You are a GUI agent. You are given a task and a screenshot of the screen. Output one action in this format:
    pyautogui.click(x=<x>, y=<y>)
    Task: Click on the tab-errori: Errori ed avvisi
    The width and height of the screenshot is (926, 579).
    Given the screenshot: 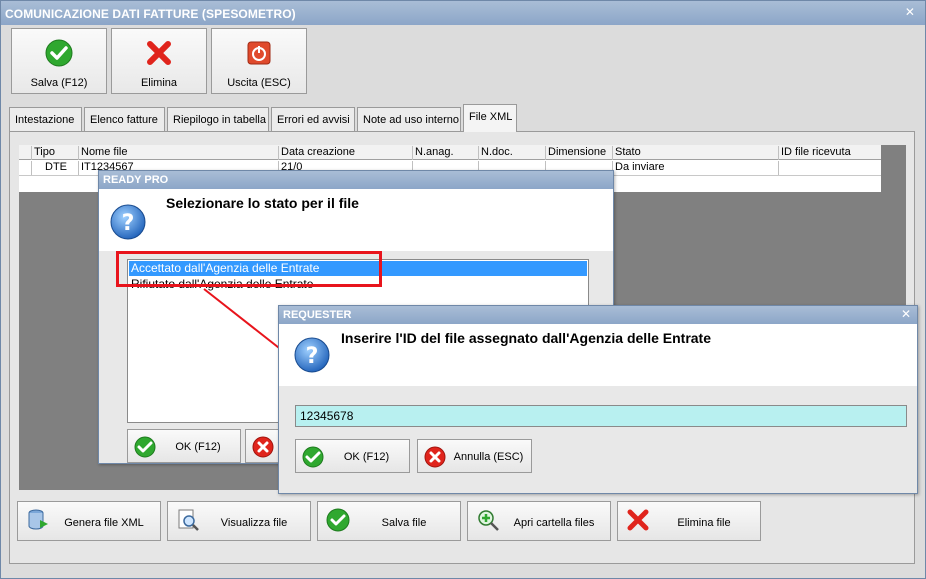 What is the action you would take?
    pyautogui.click(x=313, y=119)
    